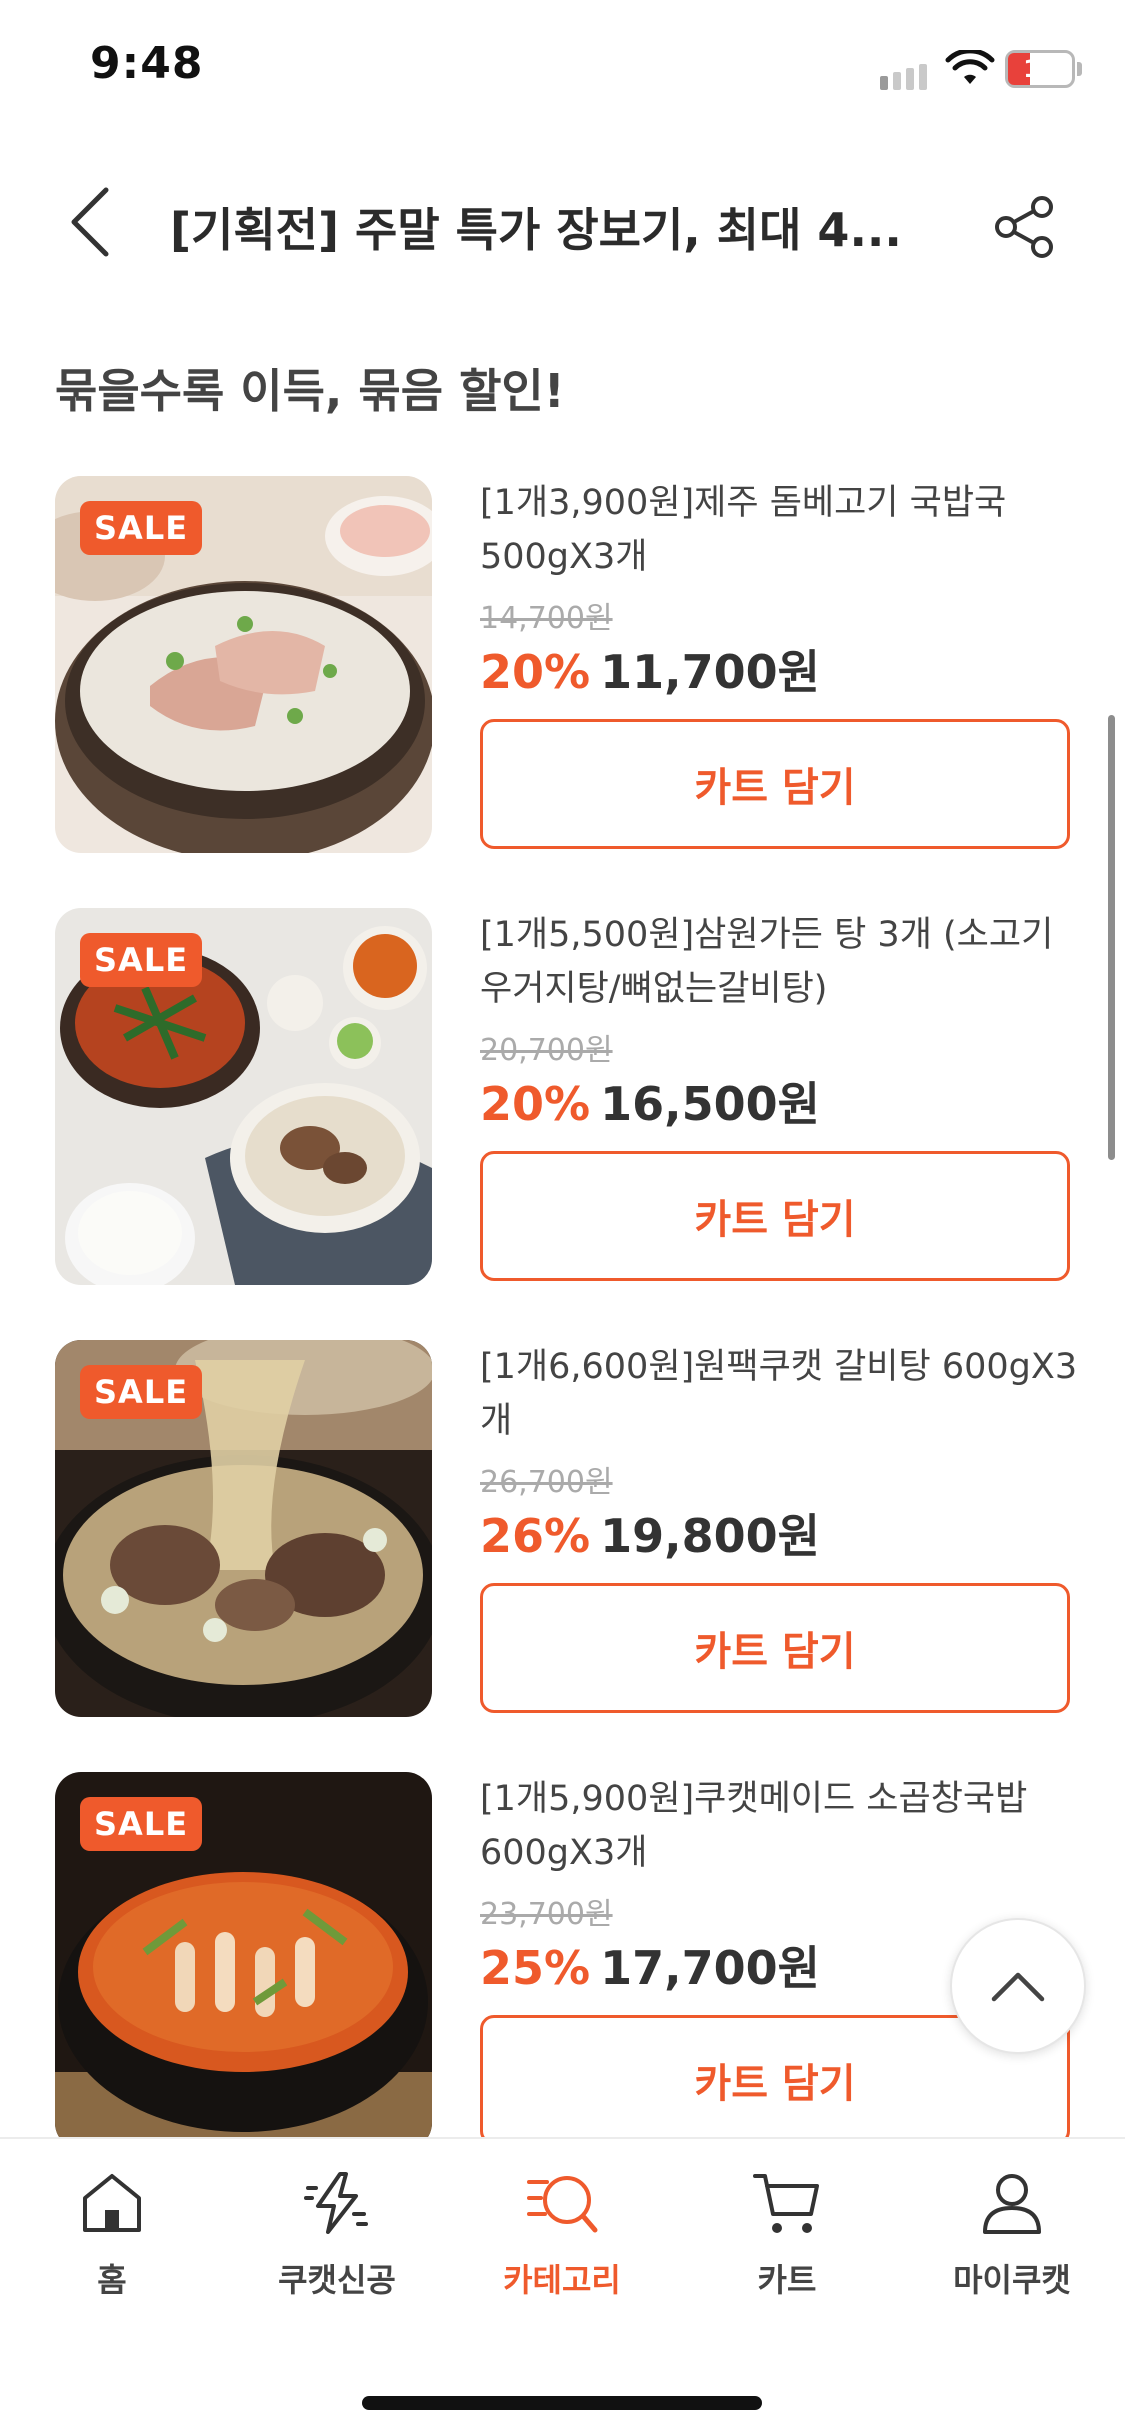  Describe the element at coordinates (112, 2203) in the screenshot. I see `home-icon` at that location.